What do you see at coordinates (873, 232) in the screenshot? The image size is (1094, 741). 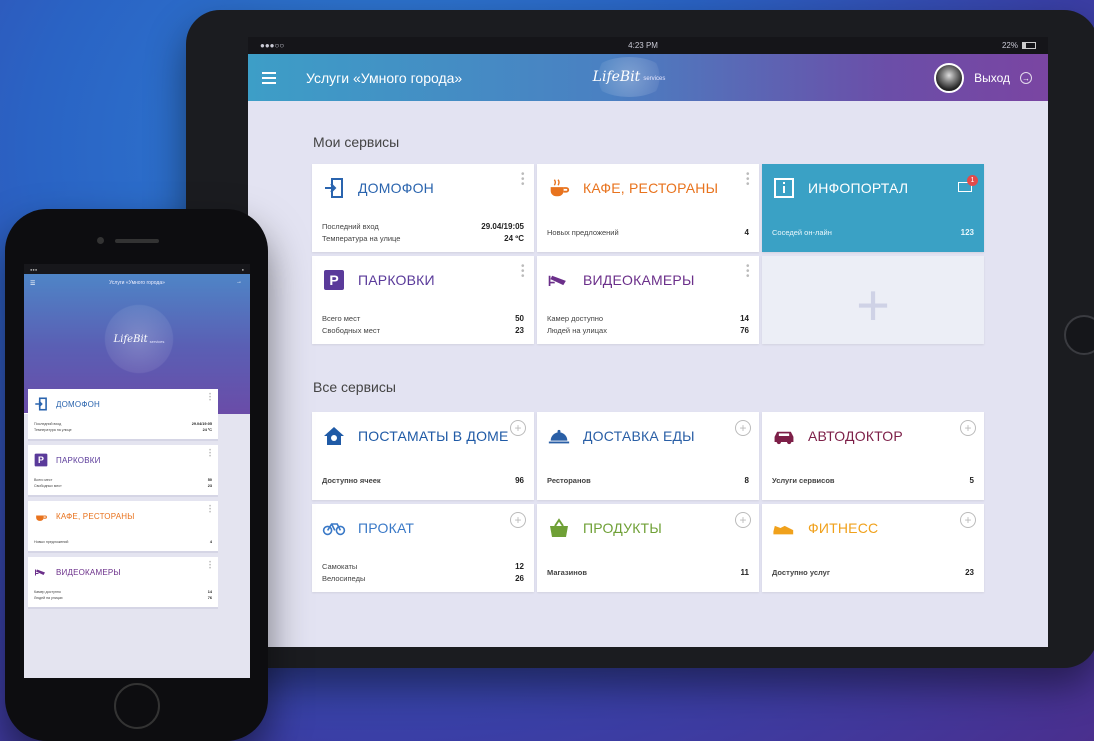 I see `card-row: Соседей он-лайн 123` at bounding box center [873, 232].